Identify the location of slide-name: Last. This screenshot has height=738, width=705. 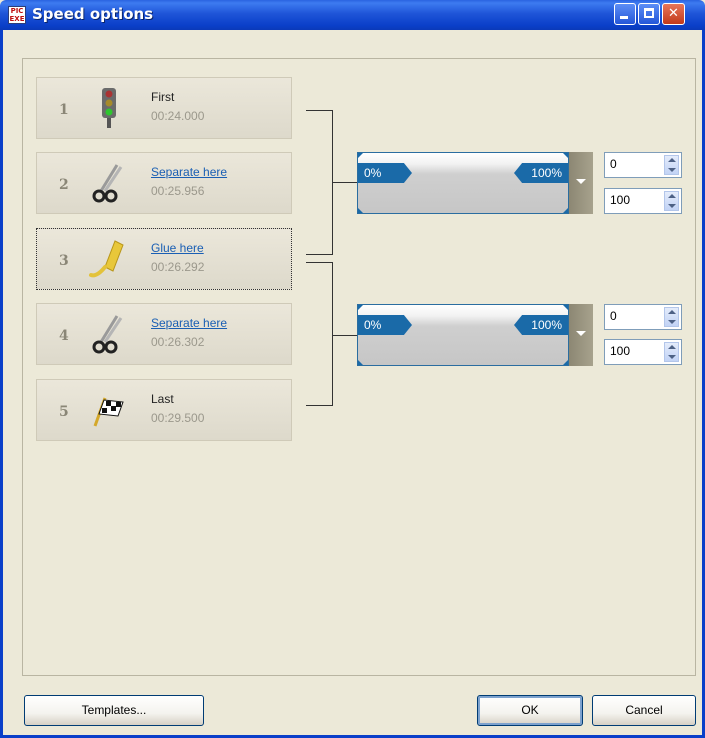
(162, 399).